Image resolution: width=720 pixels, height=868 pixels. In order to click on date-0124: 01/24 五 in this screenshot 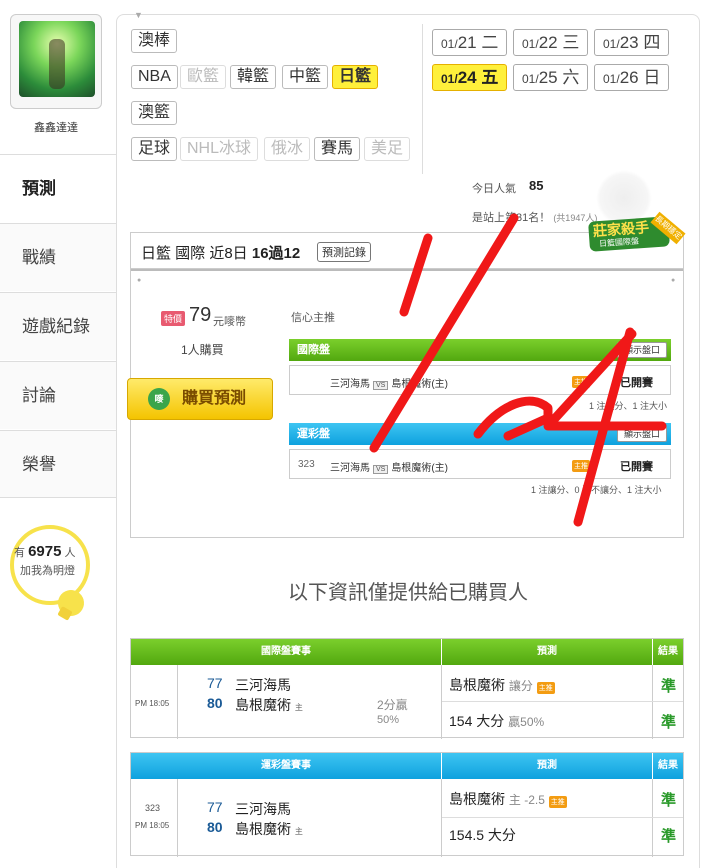, I will do `click(470, 77)`.